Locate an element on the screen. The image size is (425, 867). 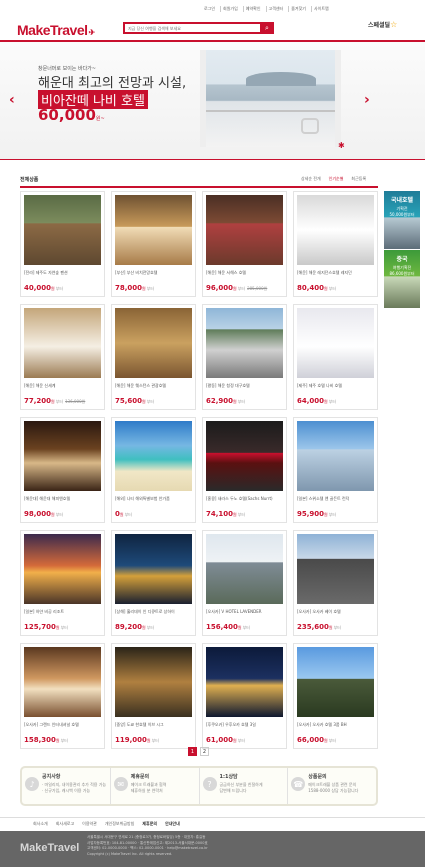
product-card: [해운대] 해운대 해피엔호텔 98,000원부터 is located at coordinates (62, 470).